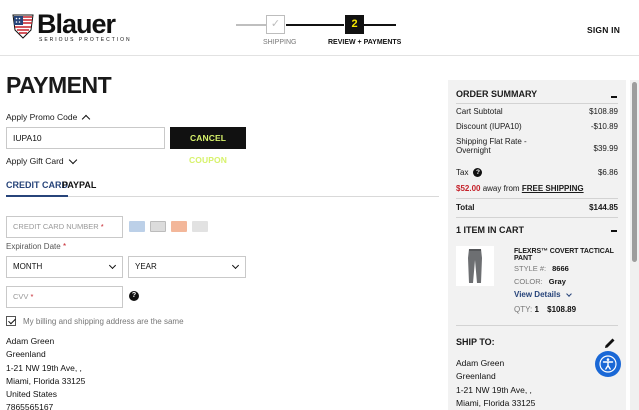 The image size is (639, 410). I want to click on style-label: STYLE #:, so click(530, 268).